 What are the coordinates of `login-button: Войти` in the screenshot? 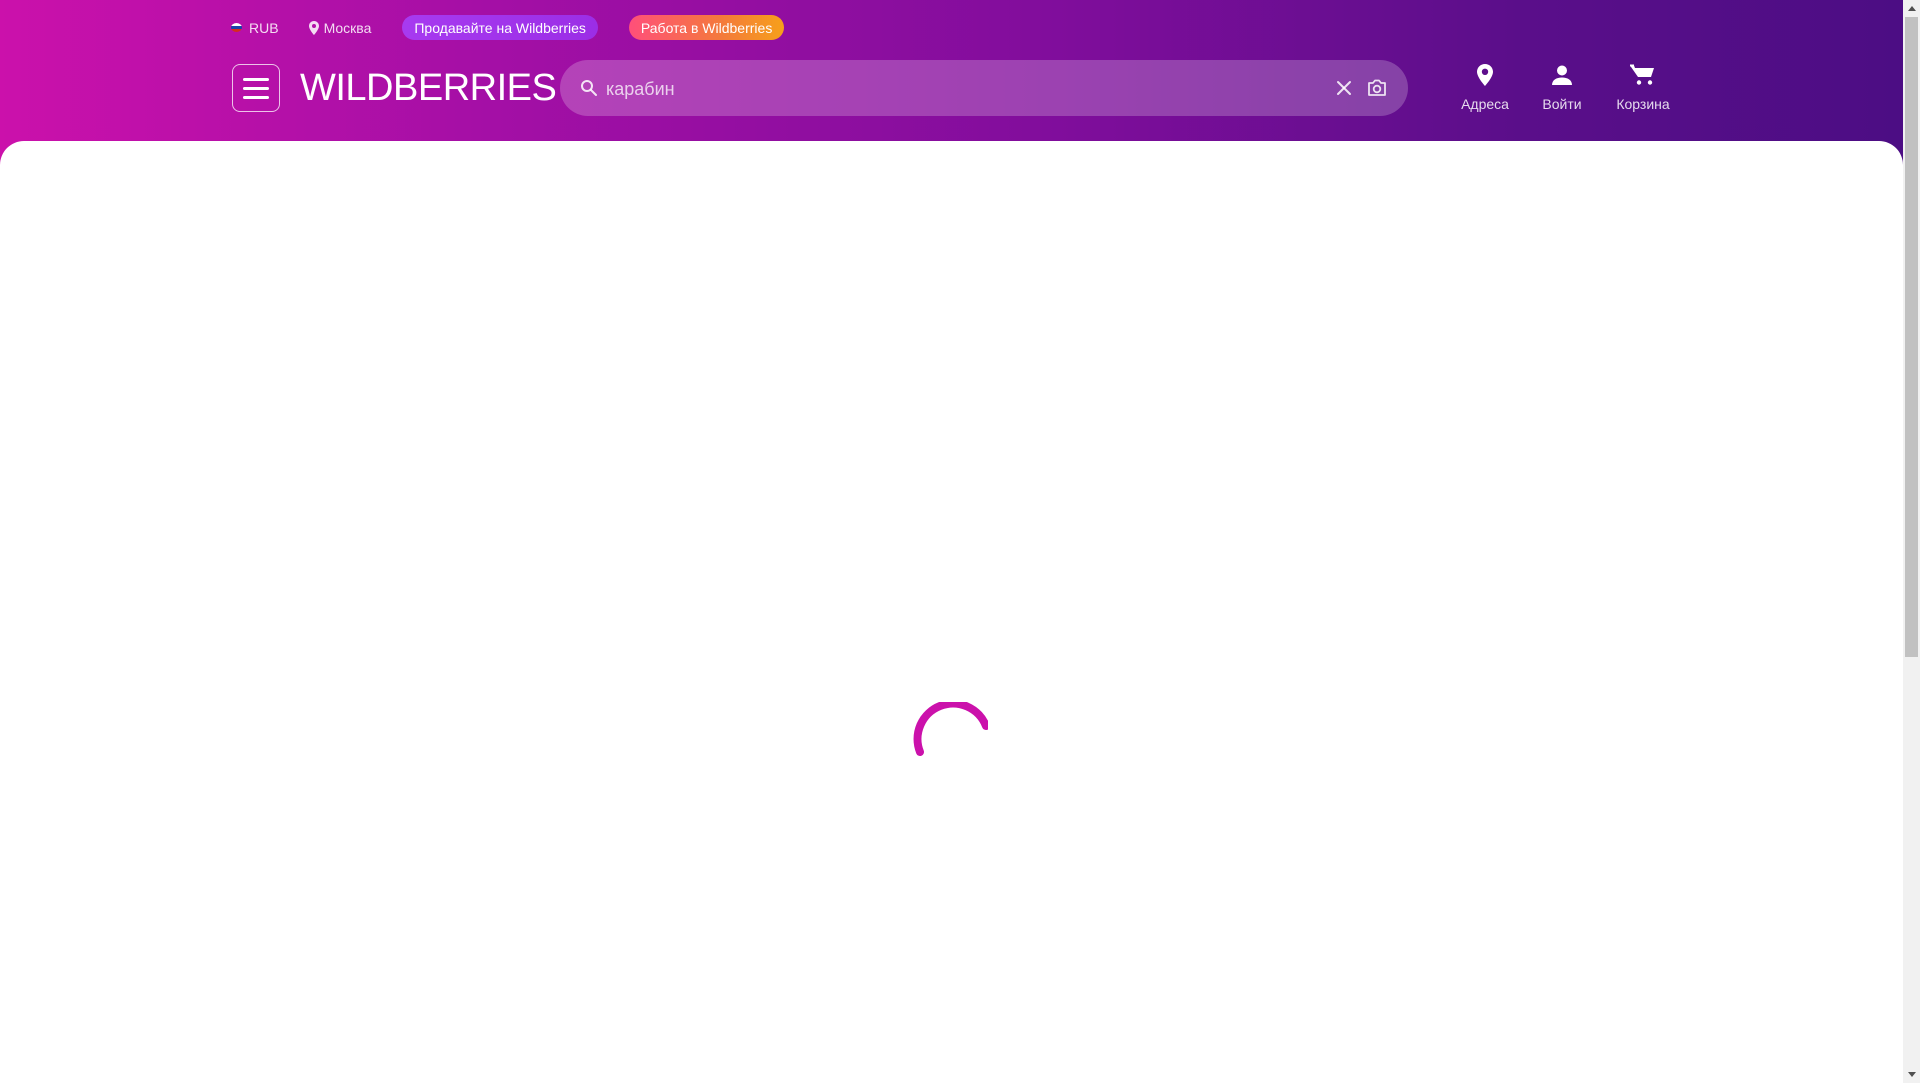 It's located at (1562, 87).